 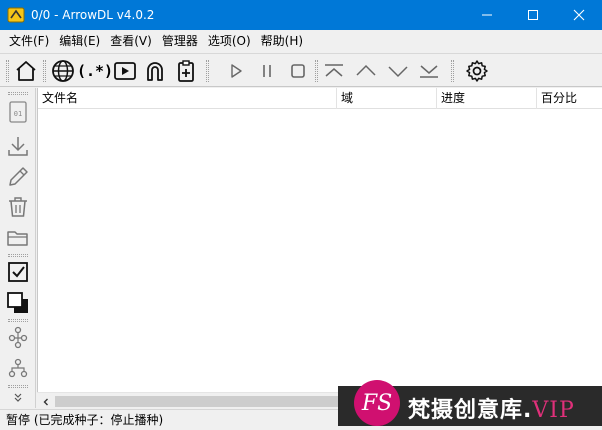 I want to click on video-icon, so click(x=125, y=71).